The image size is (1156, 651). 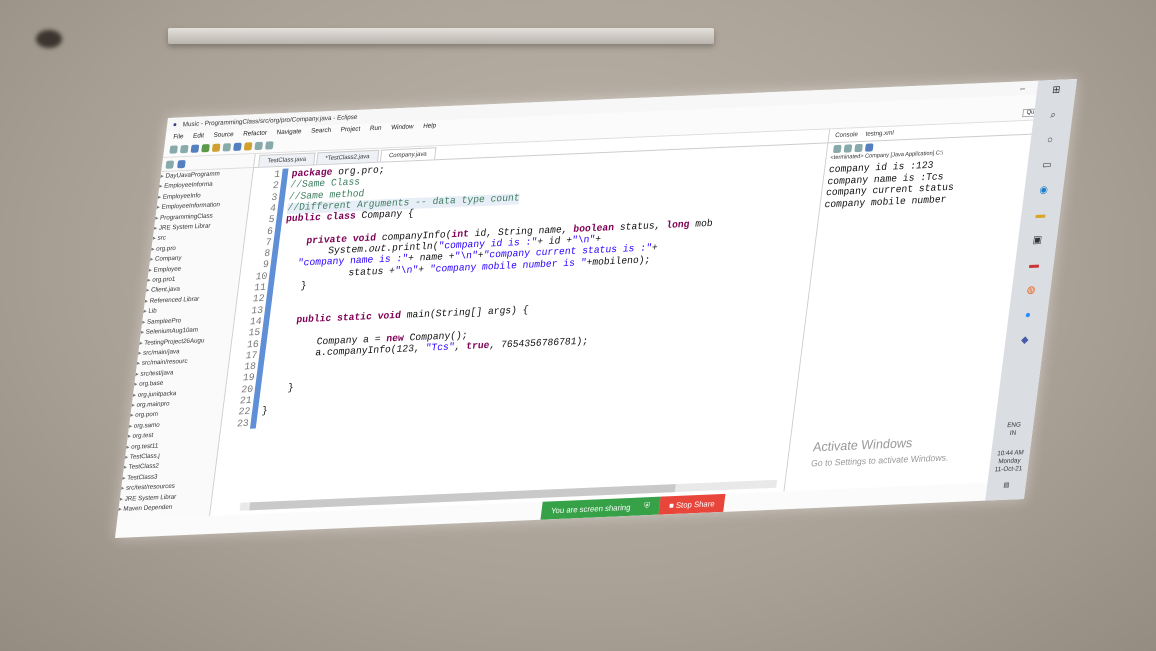 What do you see at coordinates (1024, 340) in the screenshot?
I see `eclipse-taskbar-icon: ◆` at bounding box center [1024, 340].